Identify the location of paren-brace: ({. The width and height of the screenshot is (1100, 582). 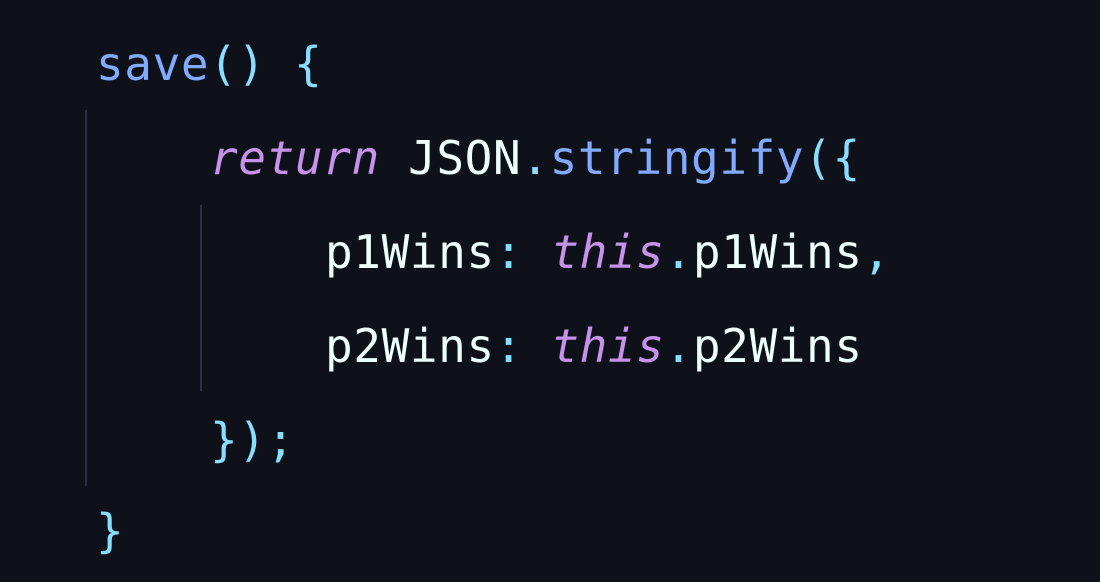
(832, 158).